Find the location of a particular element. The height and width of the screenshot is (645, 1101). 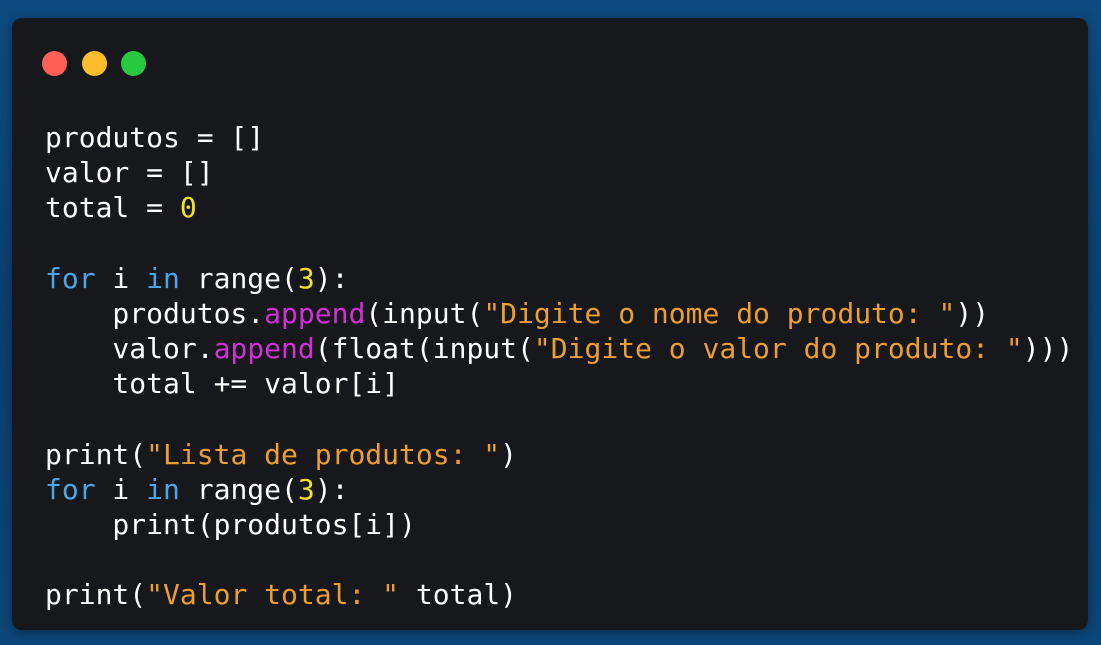

code-line: print(produtos[i]) is located at coordinates (559, 524).